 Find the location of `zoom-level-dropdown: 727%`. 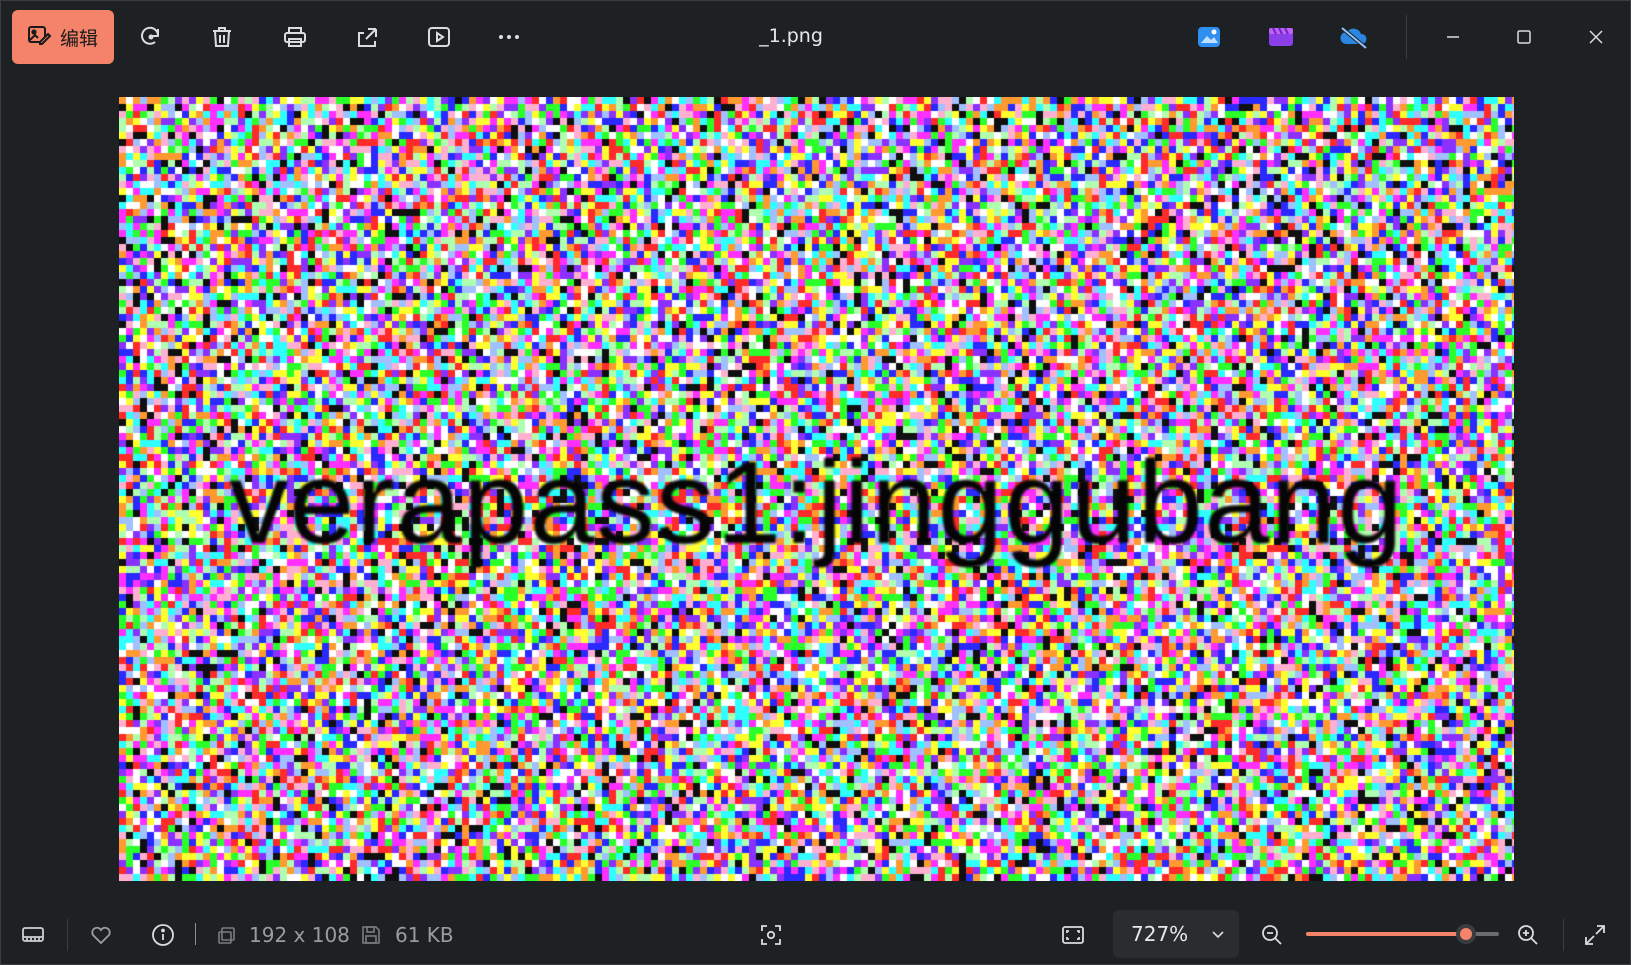

zoom-level-dropdown: 727% is located at coordinates (1176, 934).